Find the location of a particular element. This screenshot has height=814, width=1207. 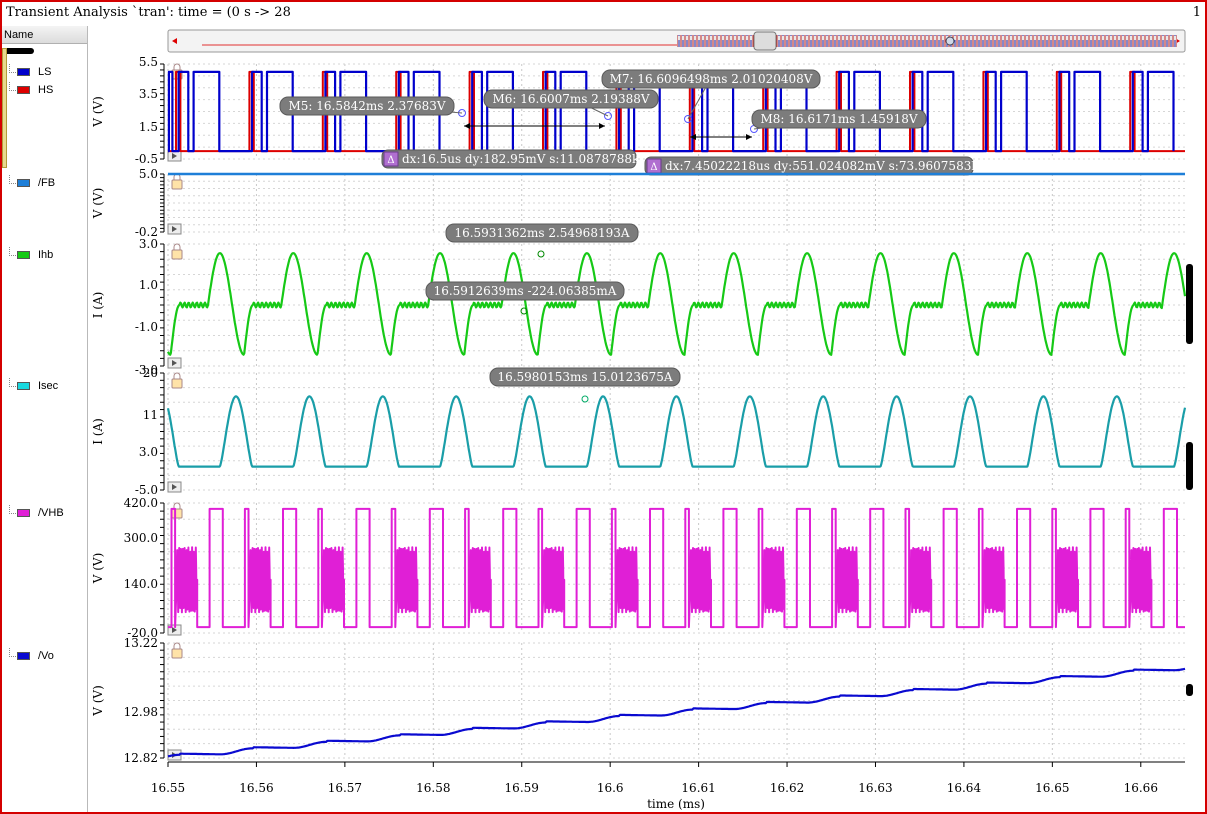

scroll-thumb is located at coordinates (765, 41).